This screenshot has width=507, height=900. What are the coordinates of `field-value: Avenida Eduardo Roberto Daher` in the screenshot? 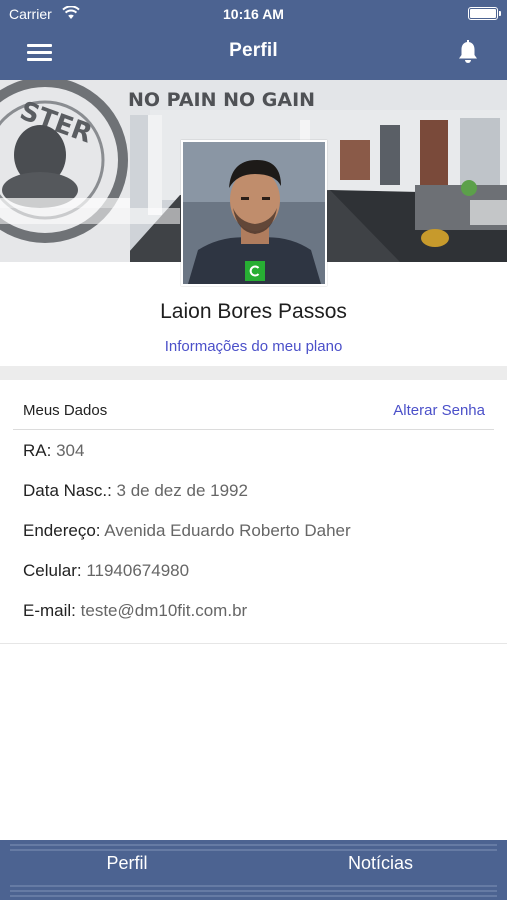 It's located at (227, 530).